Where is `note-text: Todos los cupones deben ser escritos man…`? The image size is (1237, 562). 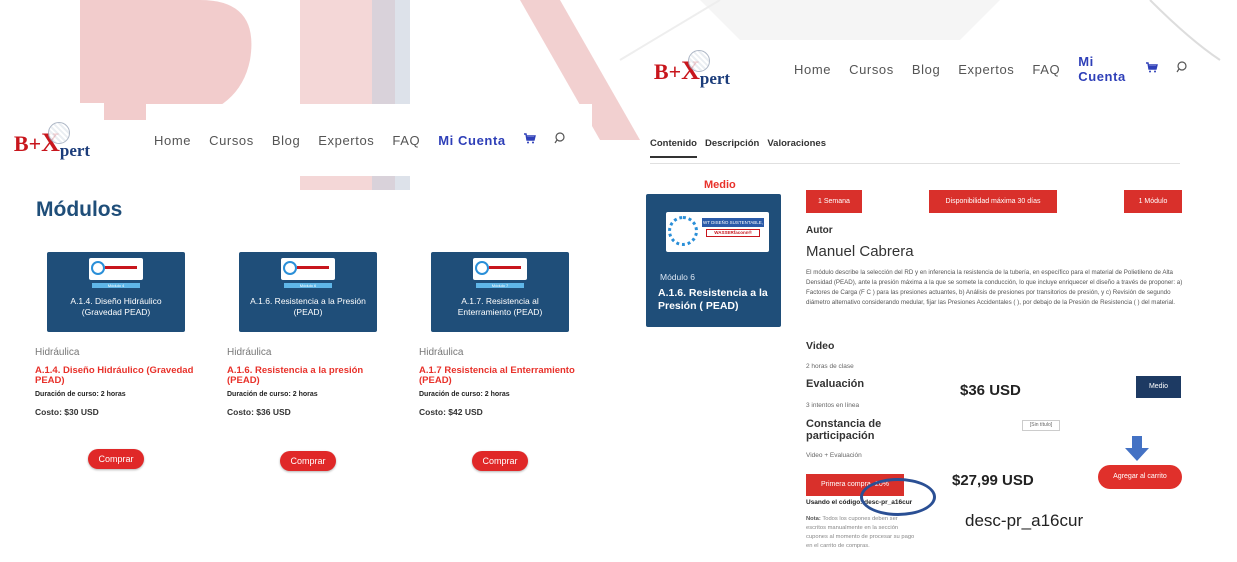 note-text: Todos los cupones deben ser escritos man… is located at coordinates (860, 532).